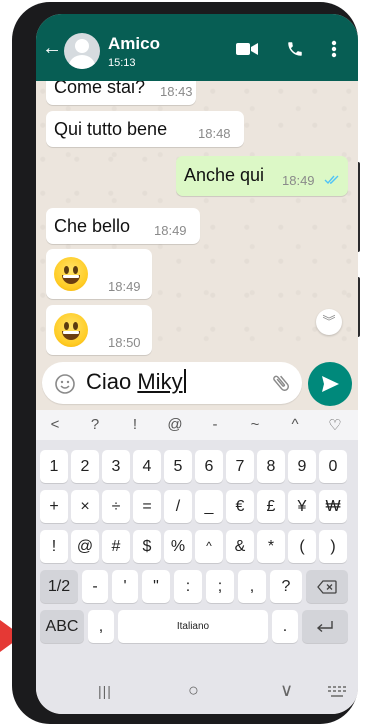 Image resolution: width=366 pixels, height=727 pixels. Describe the element at coordinates (295, 424) in the screenshot. I see `strip-key: ^` at that location.